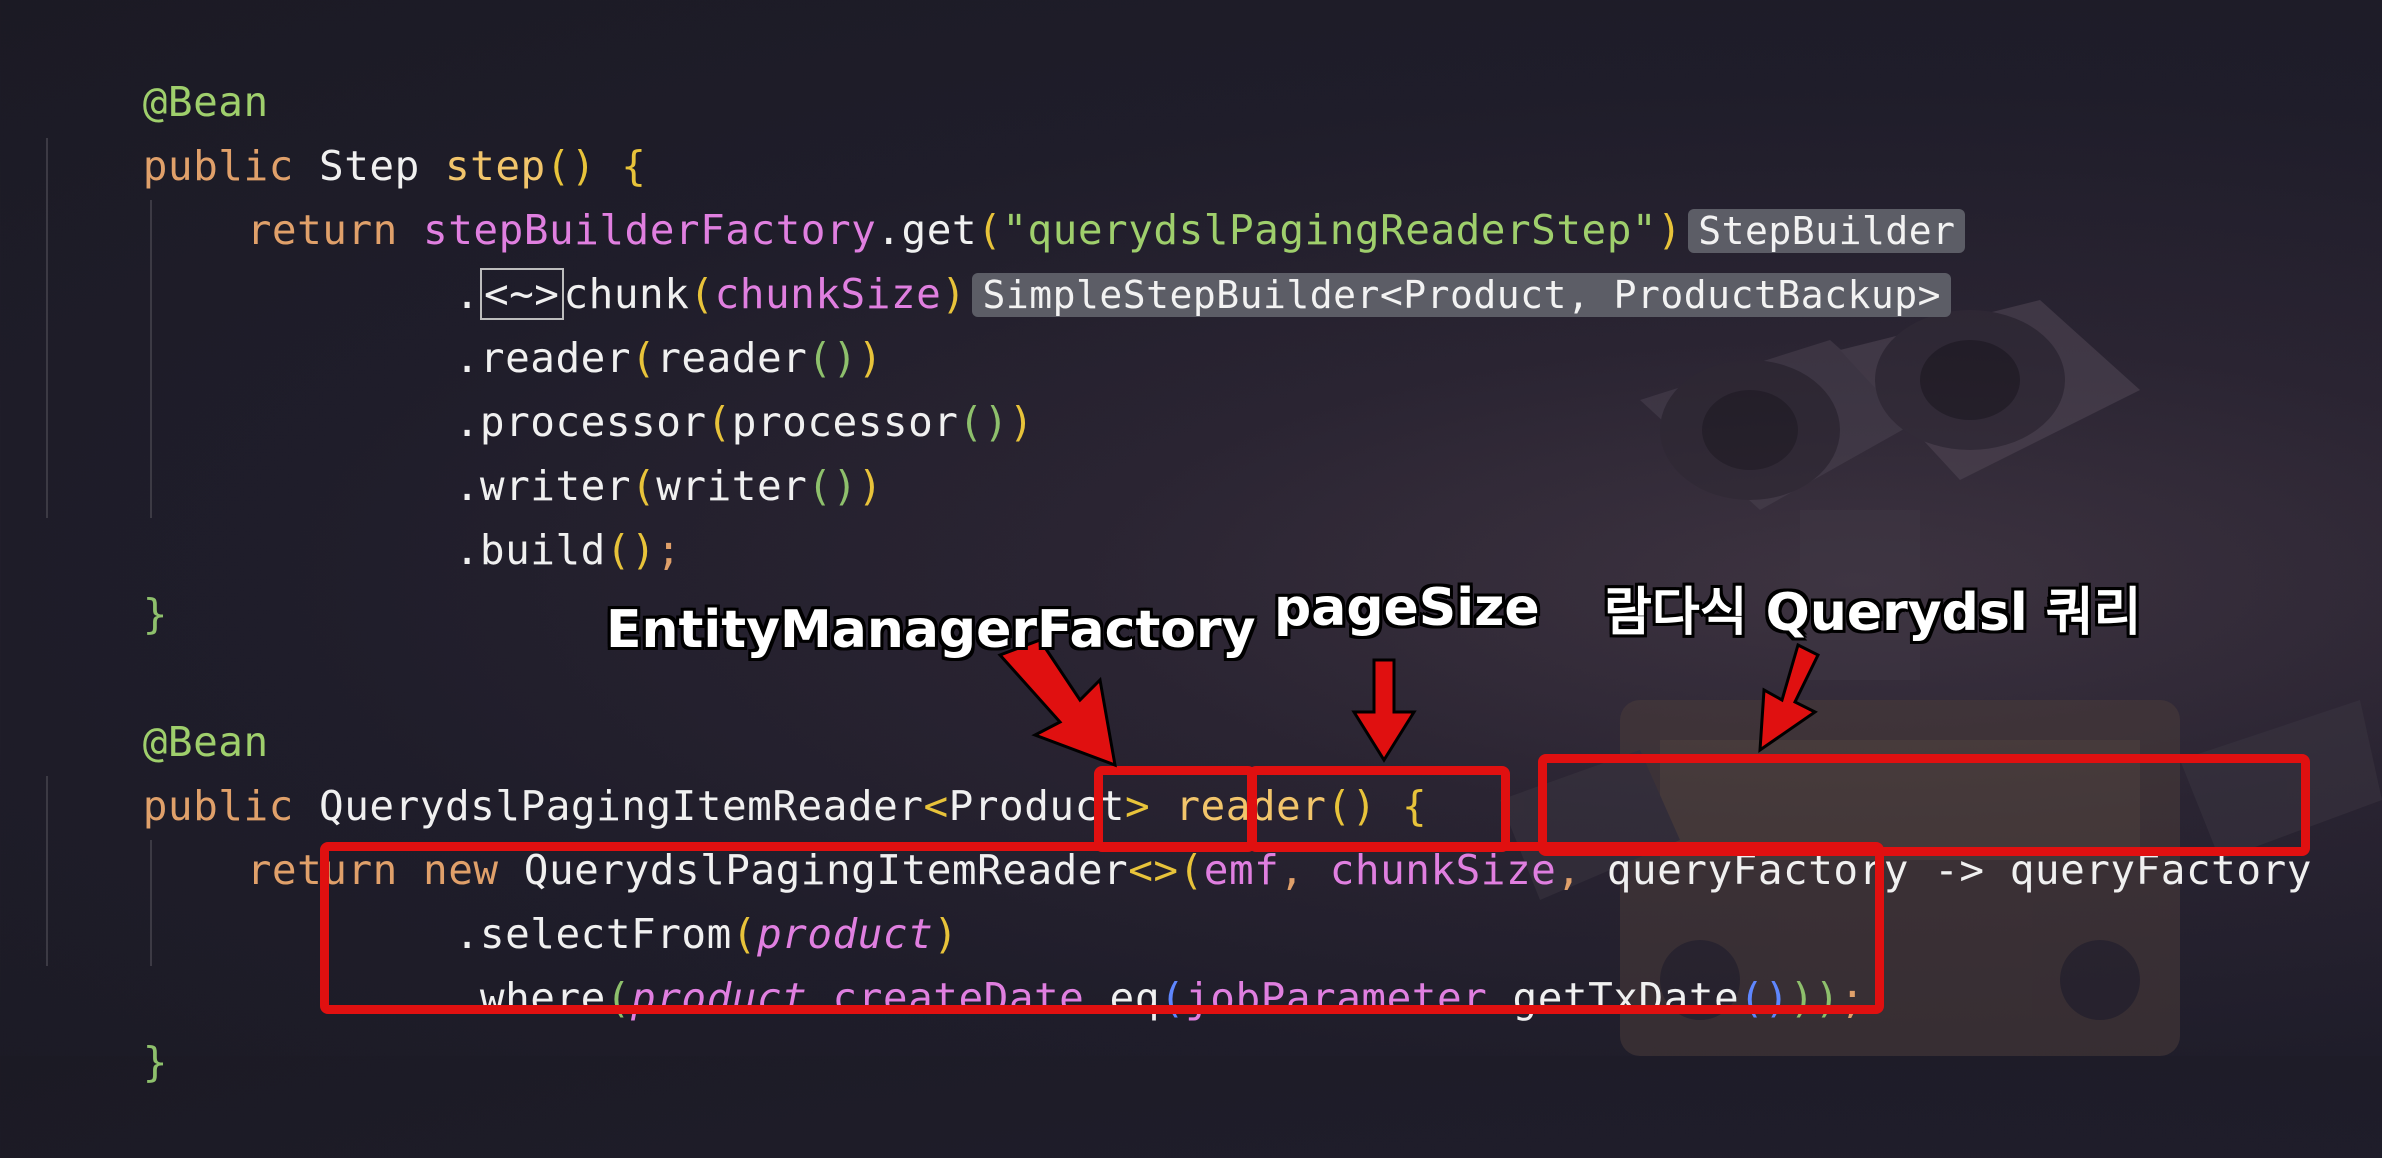 Image resolution: width=2382 pixels, height=1158 pixels. I want to click on arrow-pagesize-icon, so click(1384, 710).